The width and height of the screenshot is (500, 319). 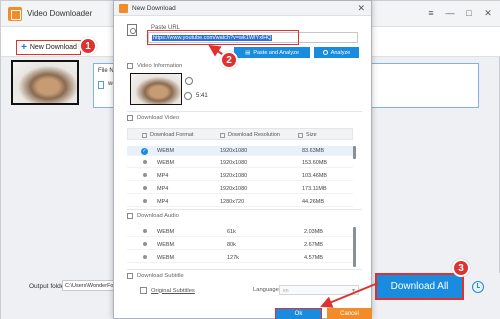 I want to click on clock-icon, so click(x=188, y=96).